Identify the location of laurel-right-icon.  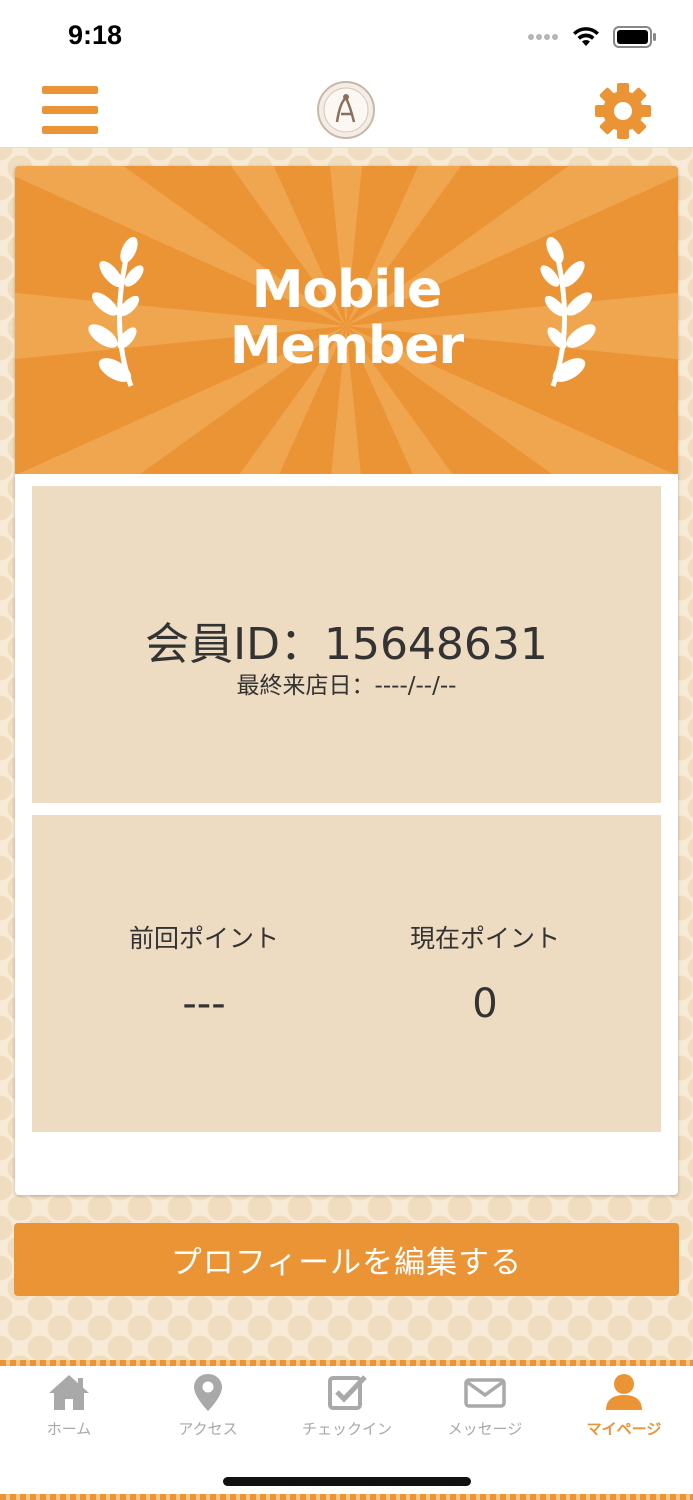
(568, 311).